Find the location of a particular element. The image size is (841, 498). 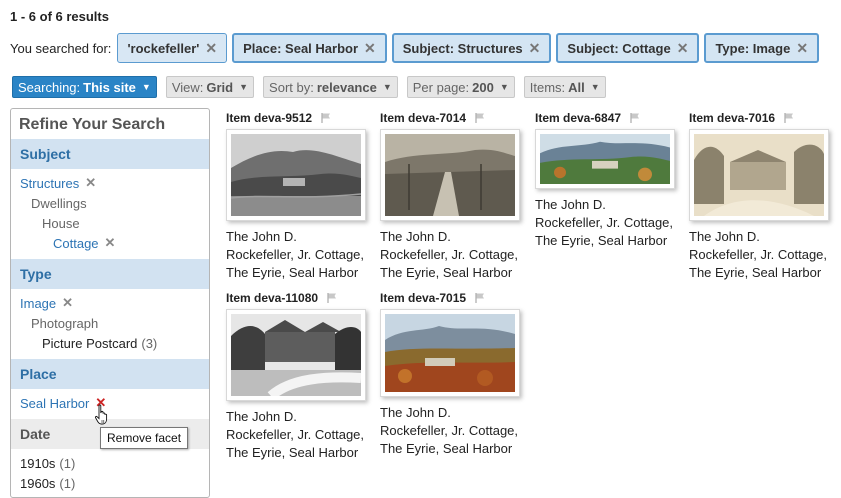

facet-label: Photograph is located at coordinates (65, 323).